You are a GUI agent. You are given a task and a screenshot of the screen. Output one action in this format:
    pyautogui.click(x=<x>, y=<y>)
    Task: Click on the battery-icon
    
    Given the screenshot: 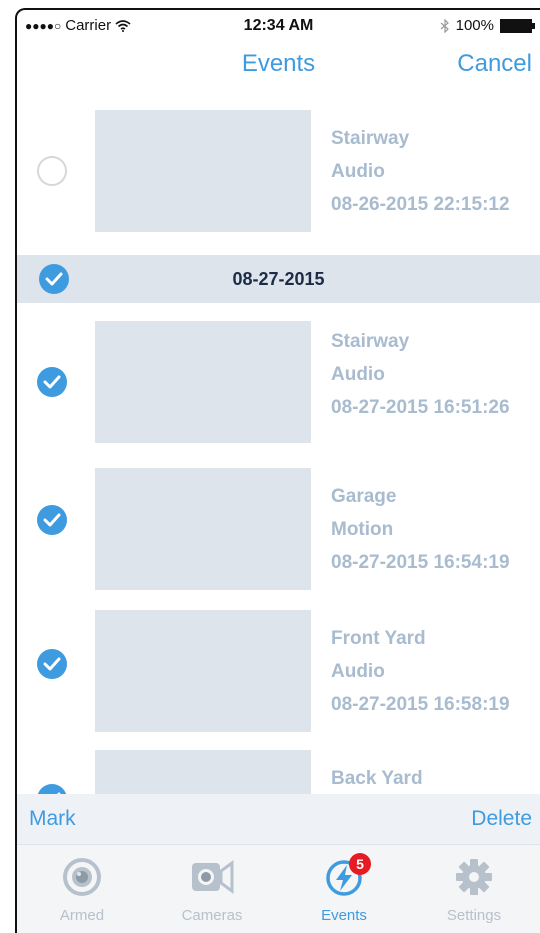 What is the action you would take?
    pyautogui.click(x=517, y=25)
    